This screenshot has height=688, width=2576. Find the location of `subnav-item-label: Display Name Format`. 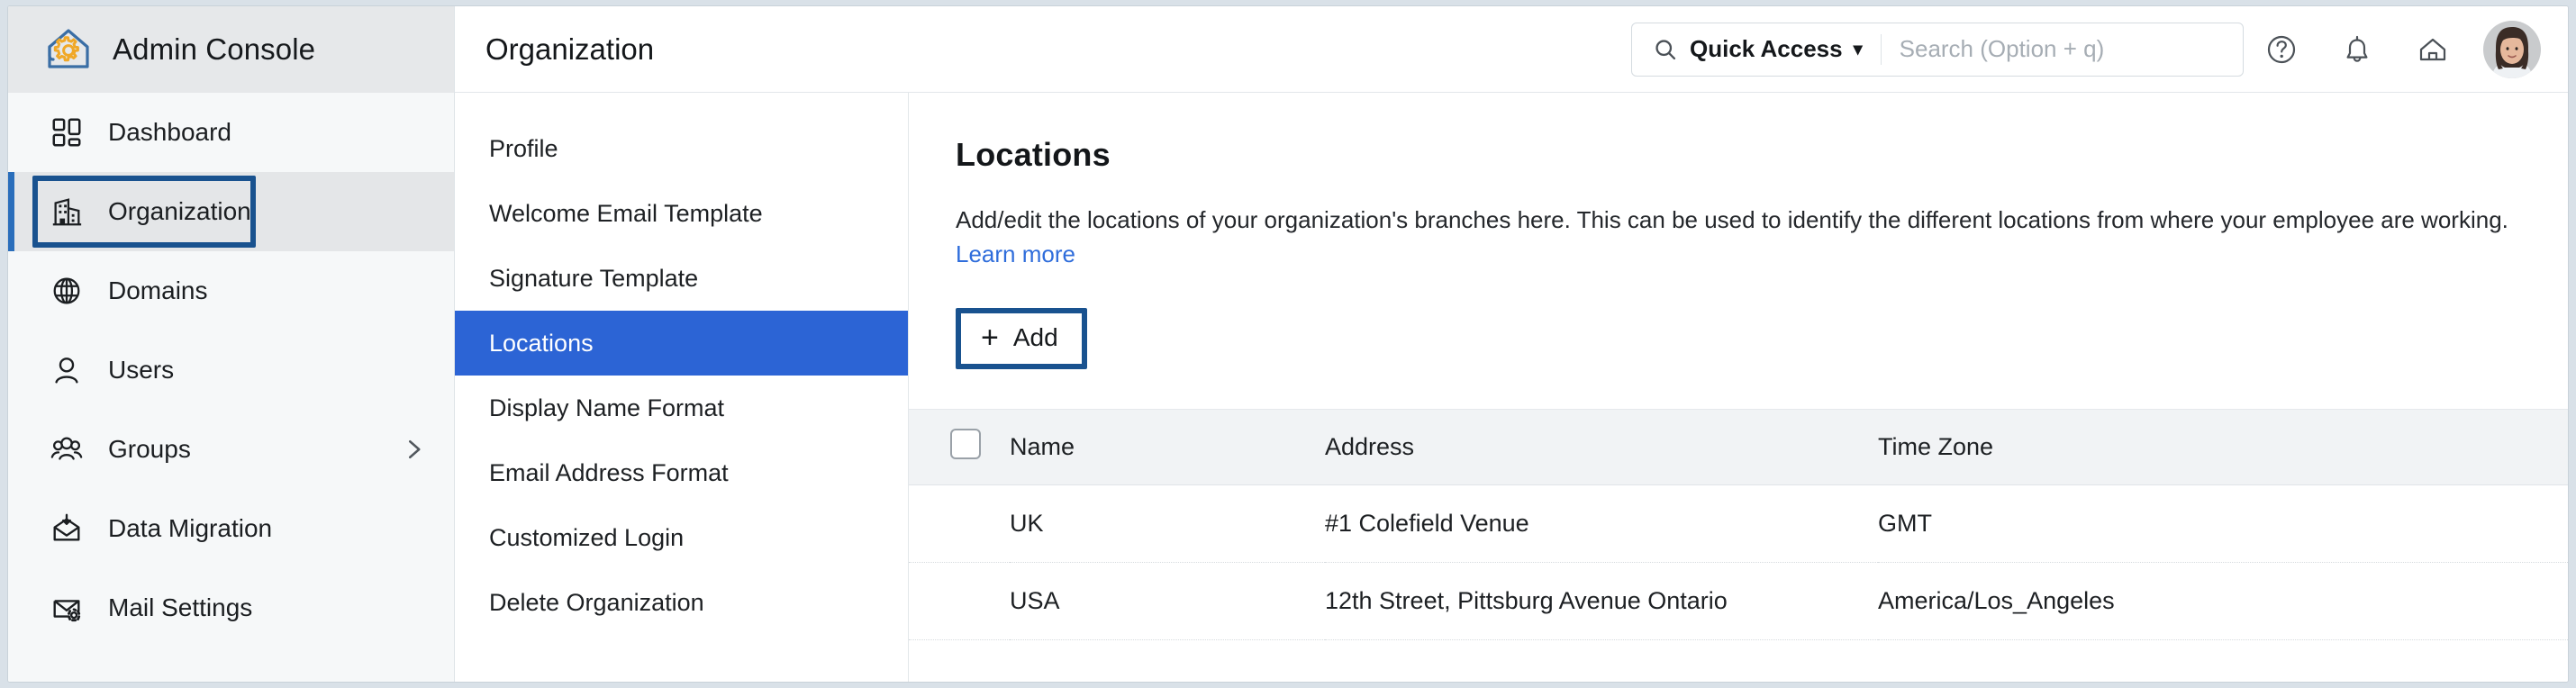

subnav-item-label: Display Name Format is located at coordinates (607, 407).